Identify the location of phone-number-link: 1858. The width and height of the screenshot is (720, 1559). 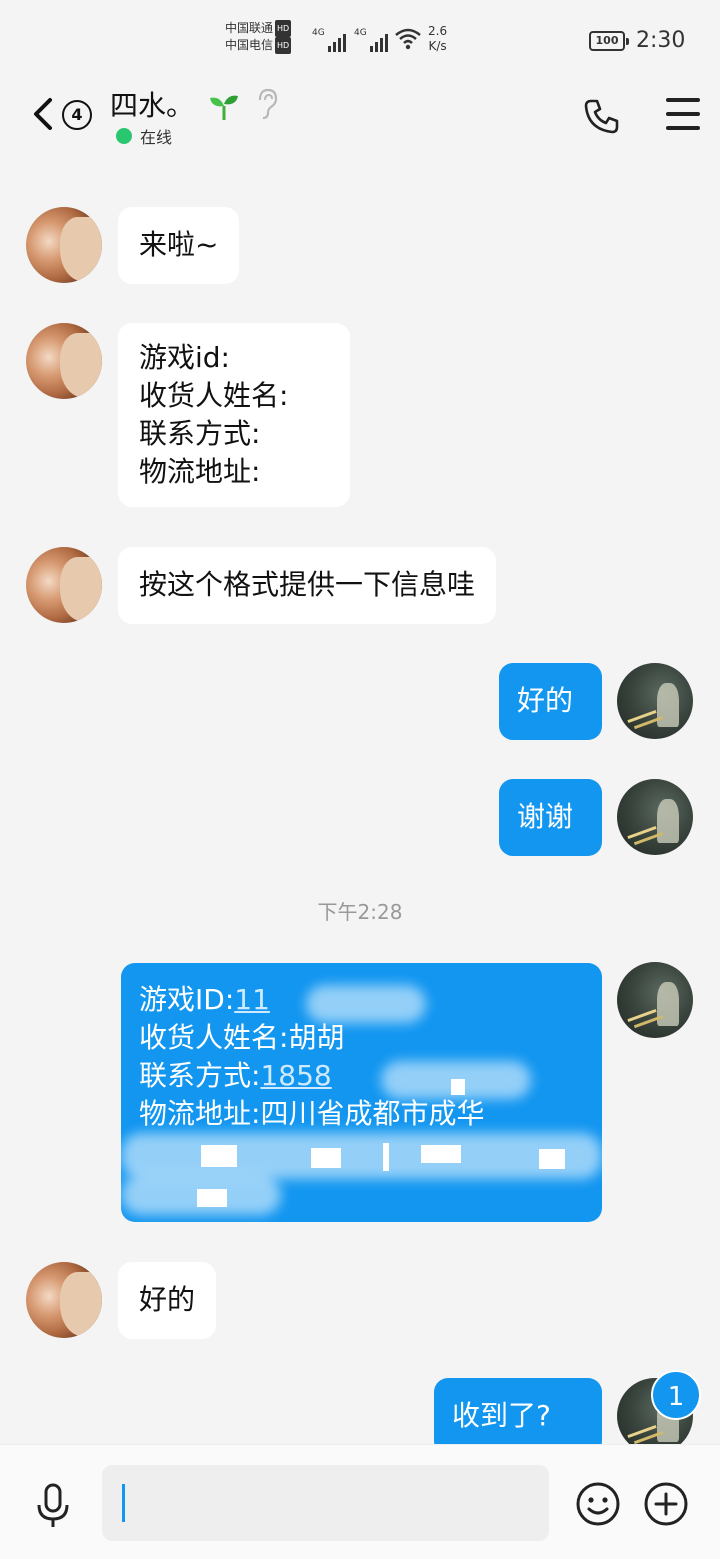
(295, 1075).